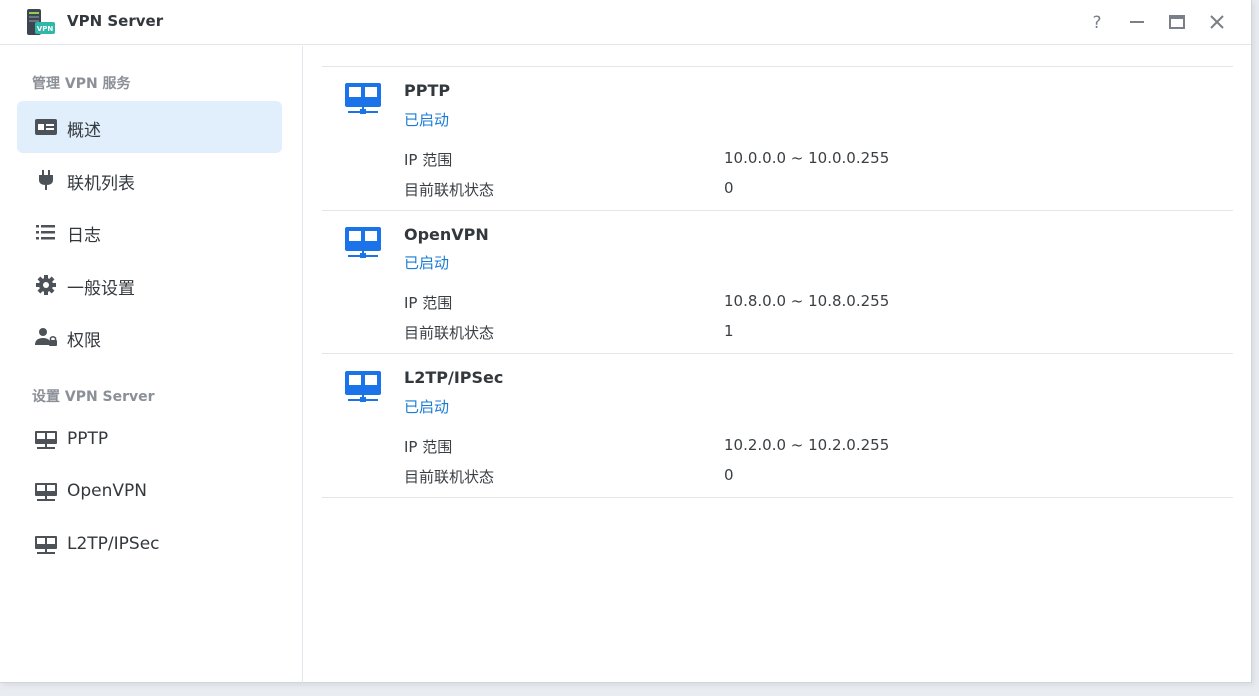 The height and width of the screenshot is (696, 1259). I want to click on sidebar-item-log: 日志, so click(149, 232).